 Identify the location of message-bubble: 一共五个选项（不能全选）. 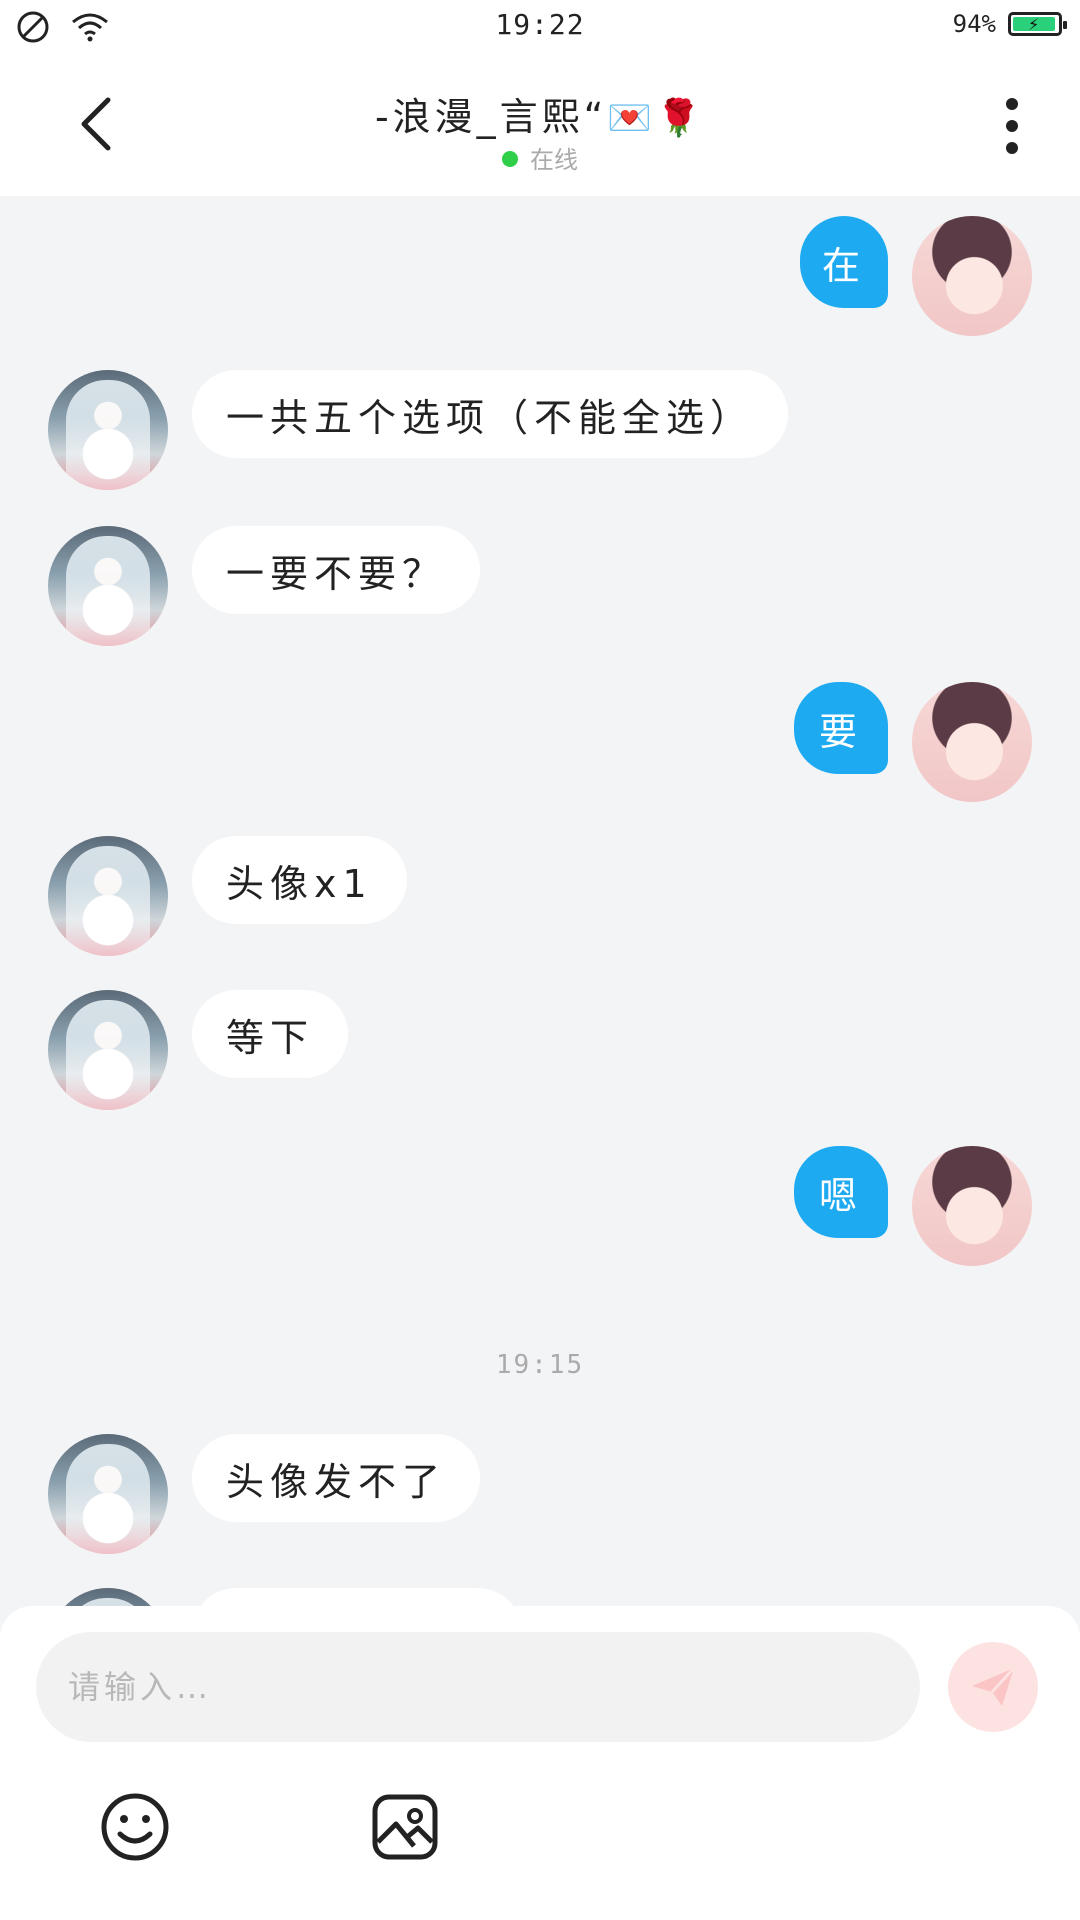
(490, 414).